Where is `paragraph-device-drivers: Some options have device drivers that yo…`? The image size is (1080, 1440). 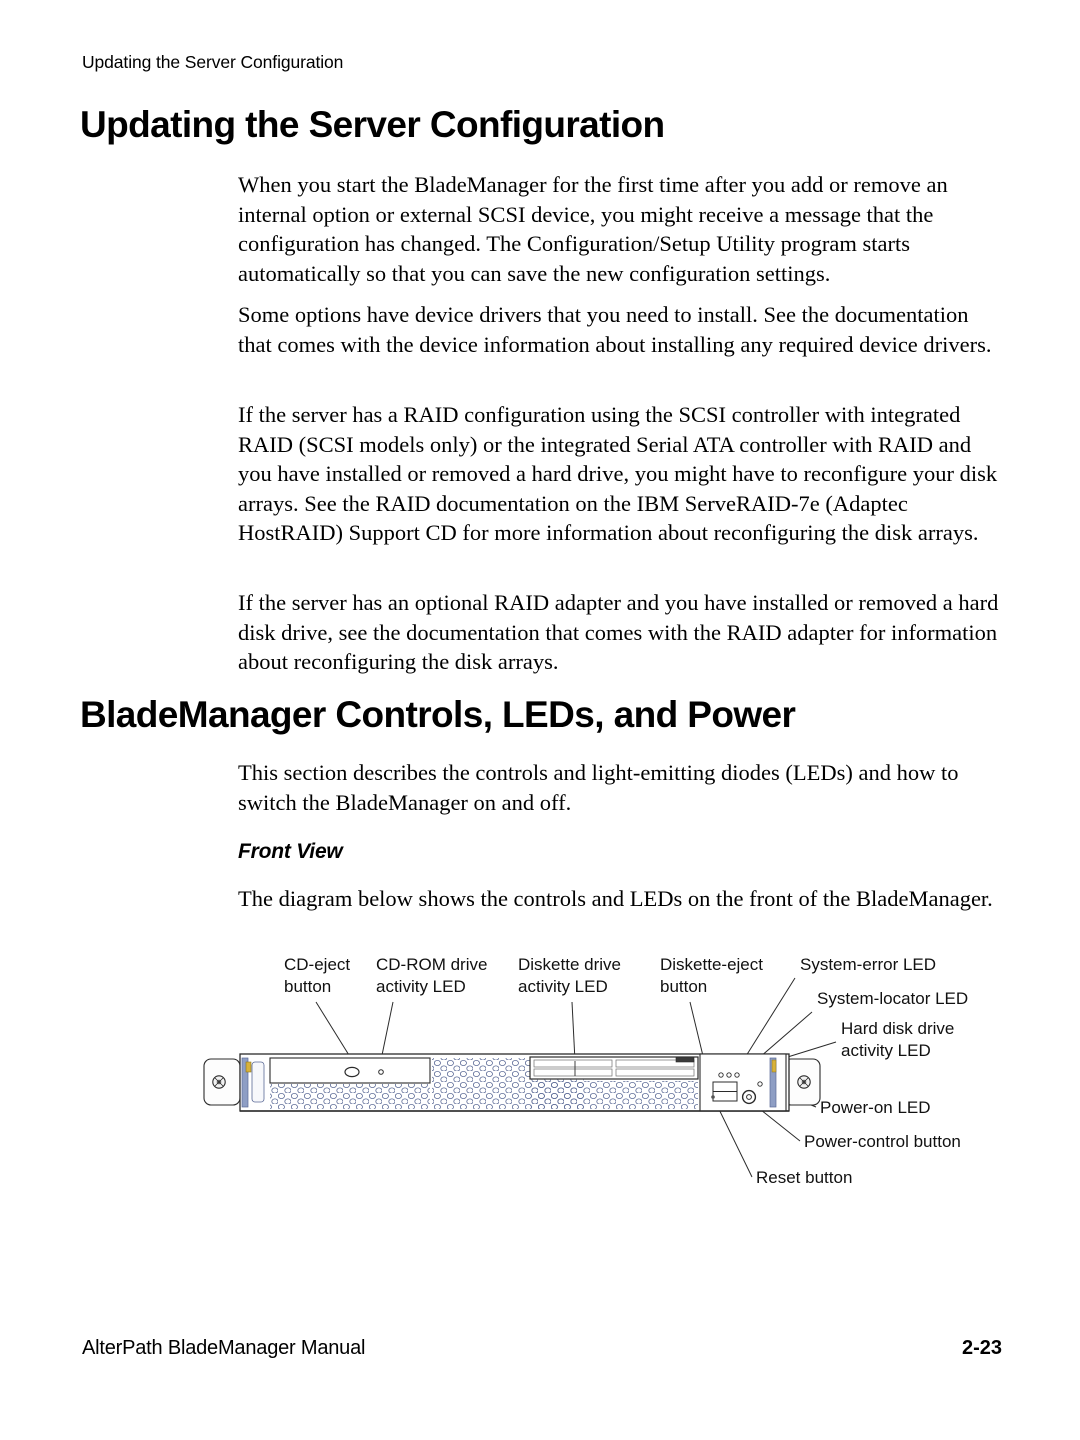
paragraph-device-drivers: Some options have device drivers that yo… is located at coordinates (615, 329).